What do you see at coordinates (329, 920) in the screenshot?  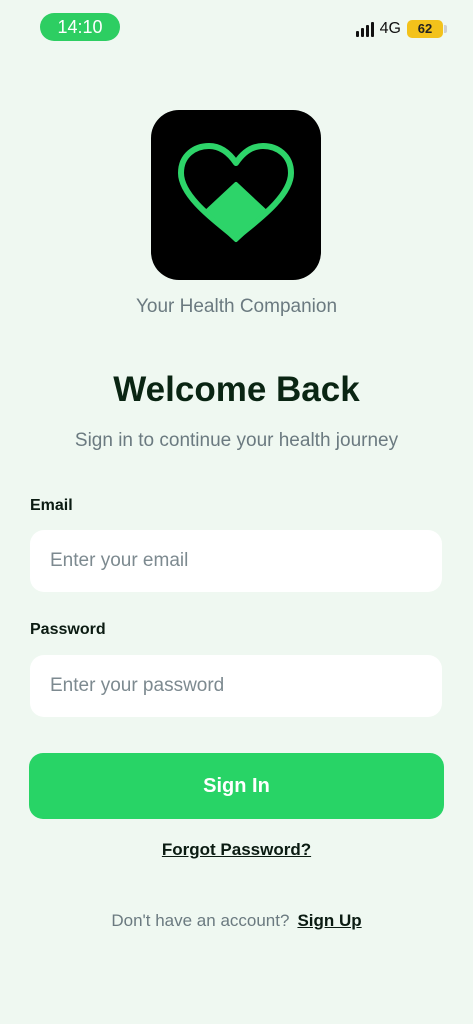 I see `sign-up-link: Sign Up` at bounding box center [329, 920].